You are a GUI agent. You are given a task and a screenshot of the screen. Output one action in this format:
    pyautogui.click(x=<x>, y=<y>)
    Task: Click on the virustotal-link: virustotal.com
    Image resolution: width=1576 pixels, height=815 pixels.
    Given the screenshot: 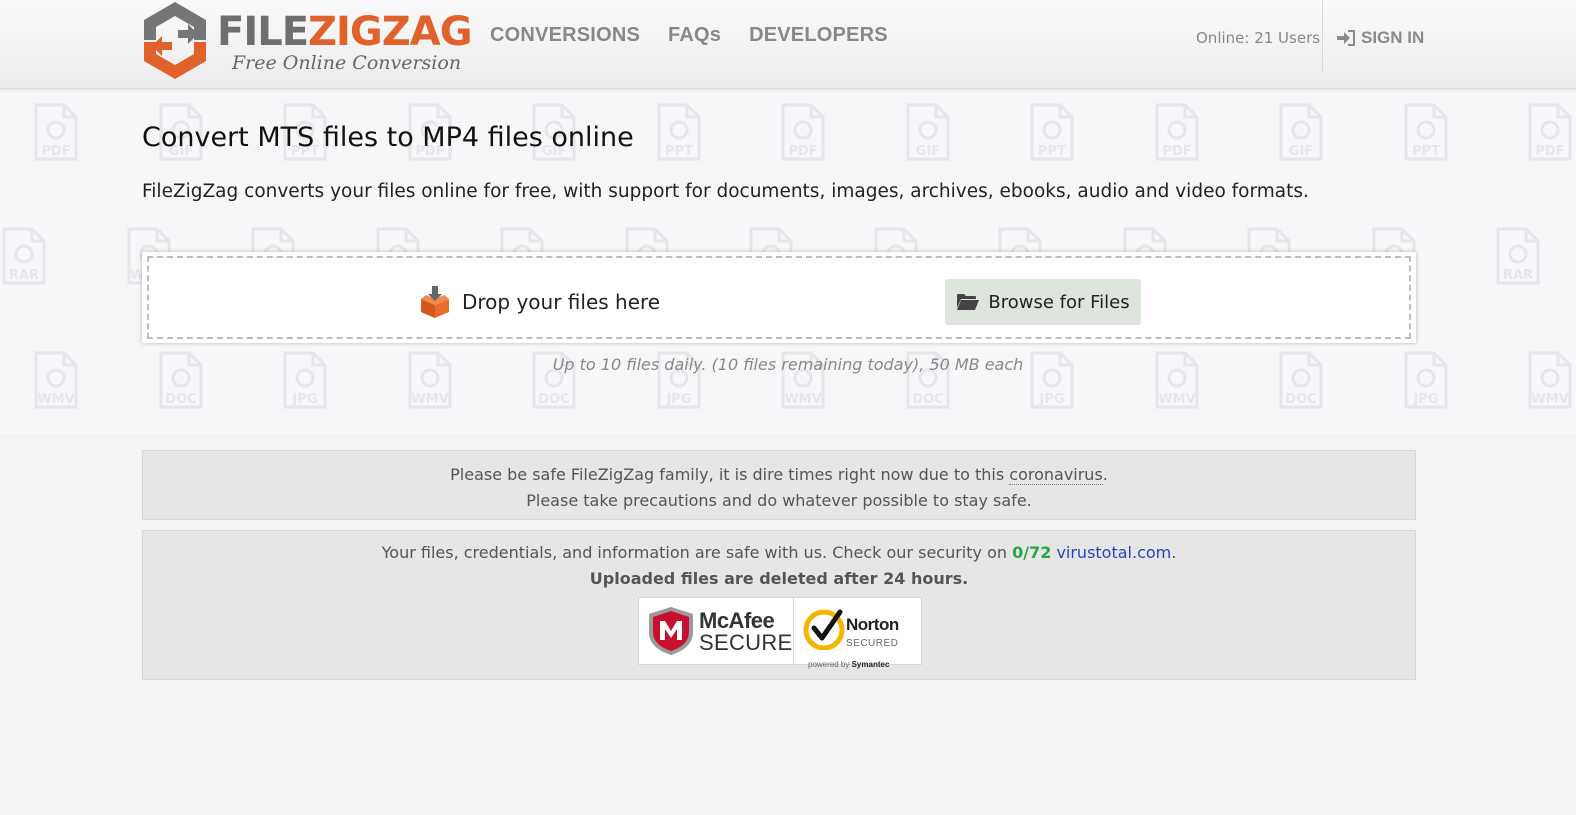 What is the action you would take?
    pyautogui.click(x=1113, y=552)
    